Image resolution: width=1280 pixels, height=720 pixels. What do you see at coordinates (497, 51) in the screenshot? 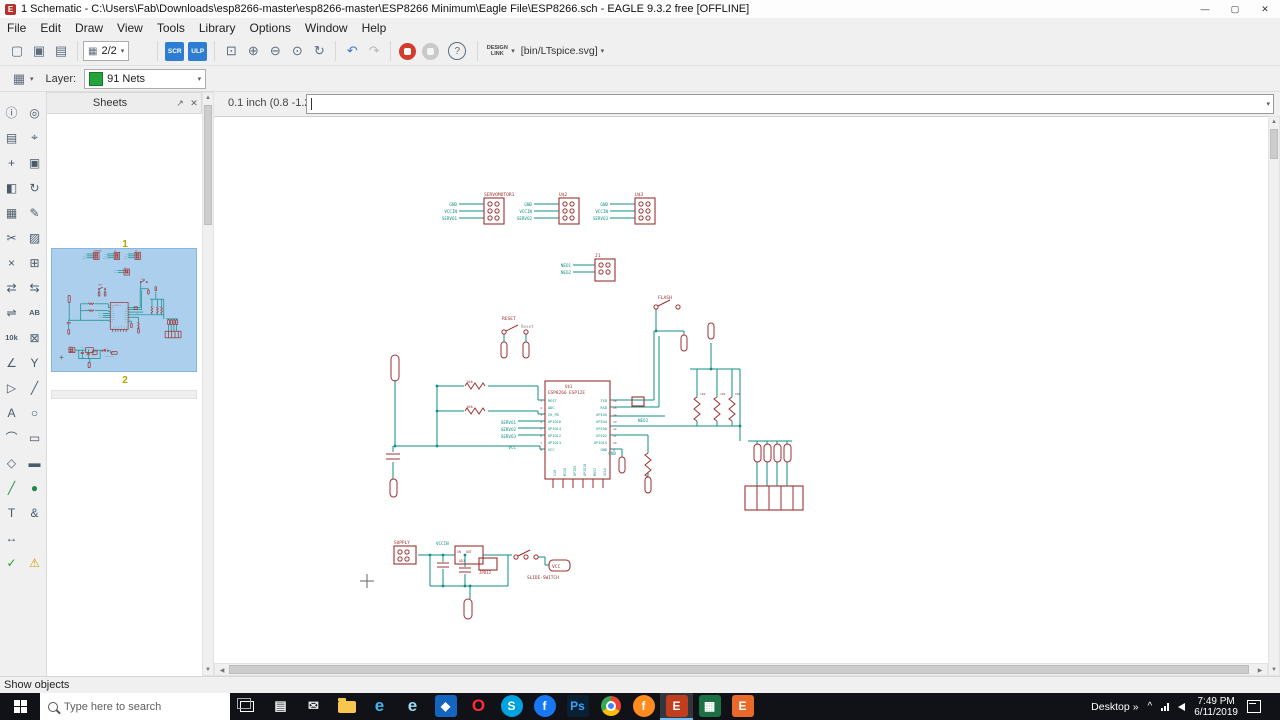
I see `design-link-button: DESIGN LINK` at bounding box center [497, 51].